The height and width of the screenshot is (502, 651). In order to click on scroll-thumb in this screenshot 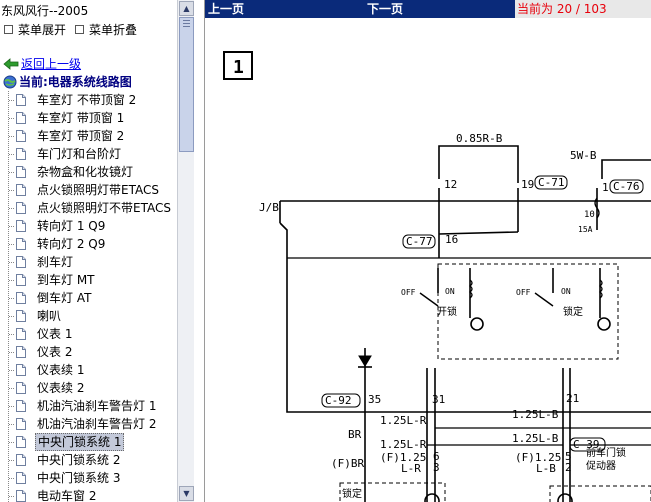, I will do `click(186, 84)`.